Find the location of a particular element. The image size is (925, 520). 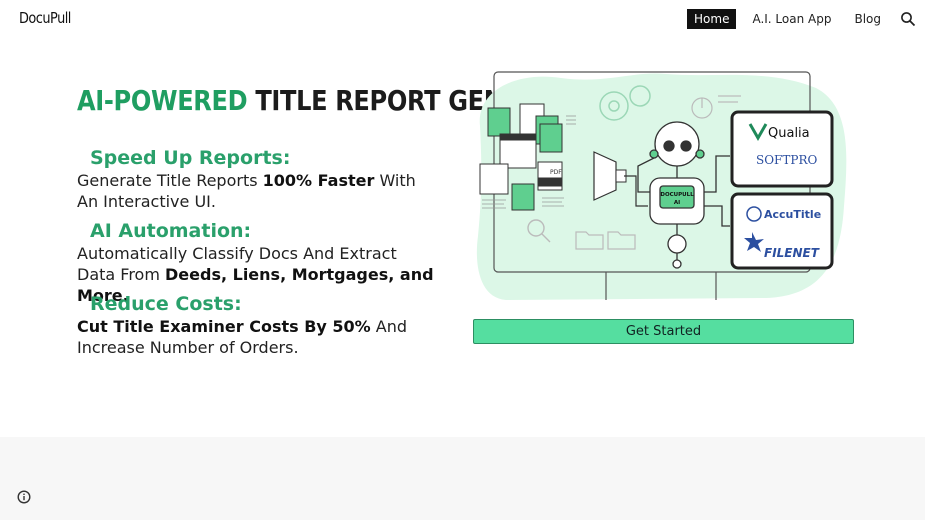

feature-heading: AI Automation: is located at coordinates (171, 231).